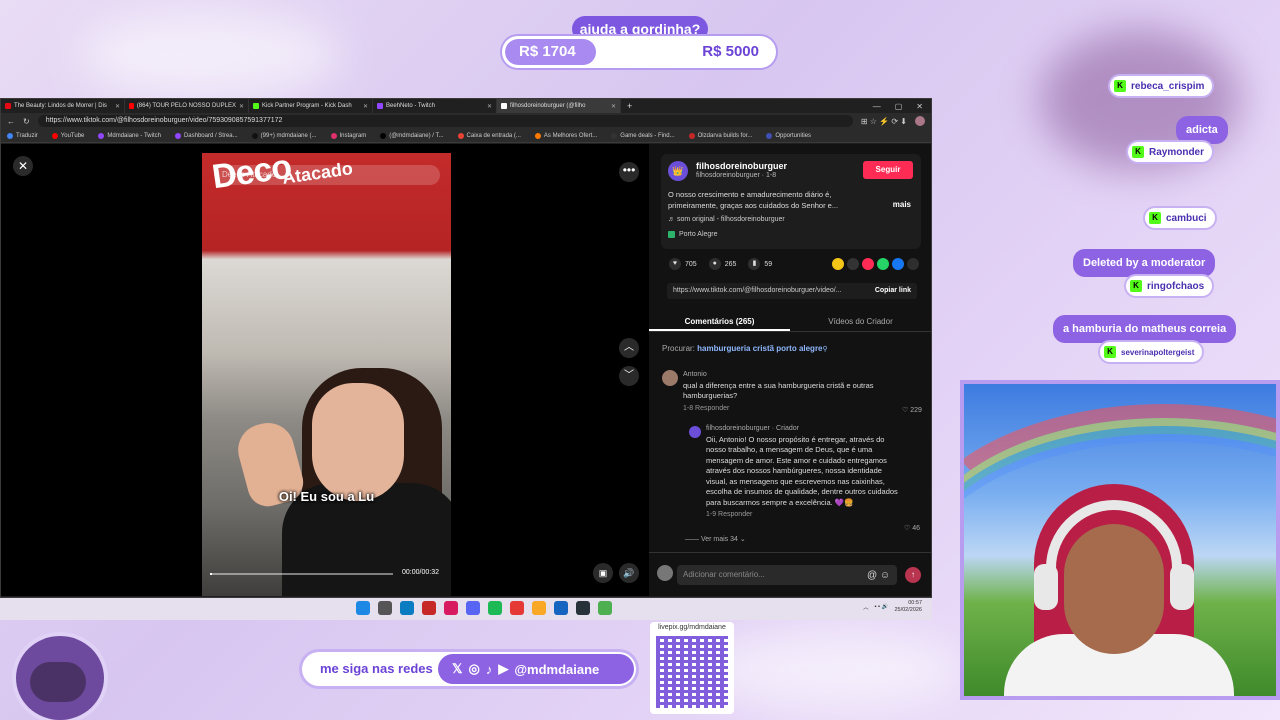 This screenshot has height=720, width=1280. What do you see at coordinates (908, 610) in the screenshot?
I see `clock-date: 25/02/2026` at bounding box center [908, 610].